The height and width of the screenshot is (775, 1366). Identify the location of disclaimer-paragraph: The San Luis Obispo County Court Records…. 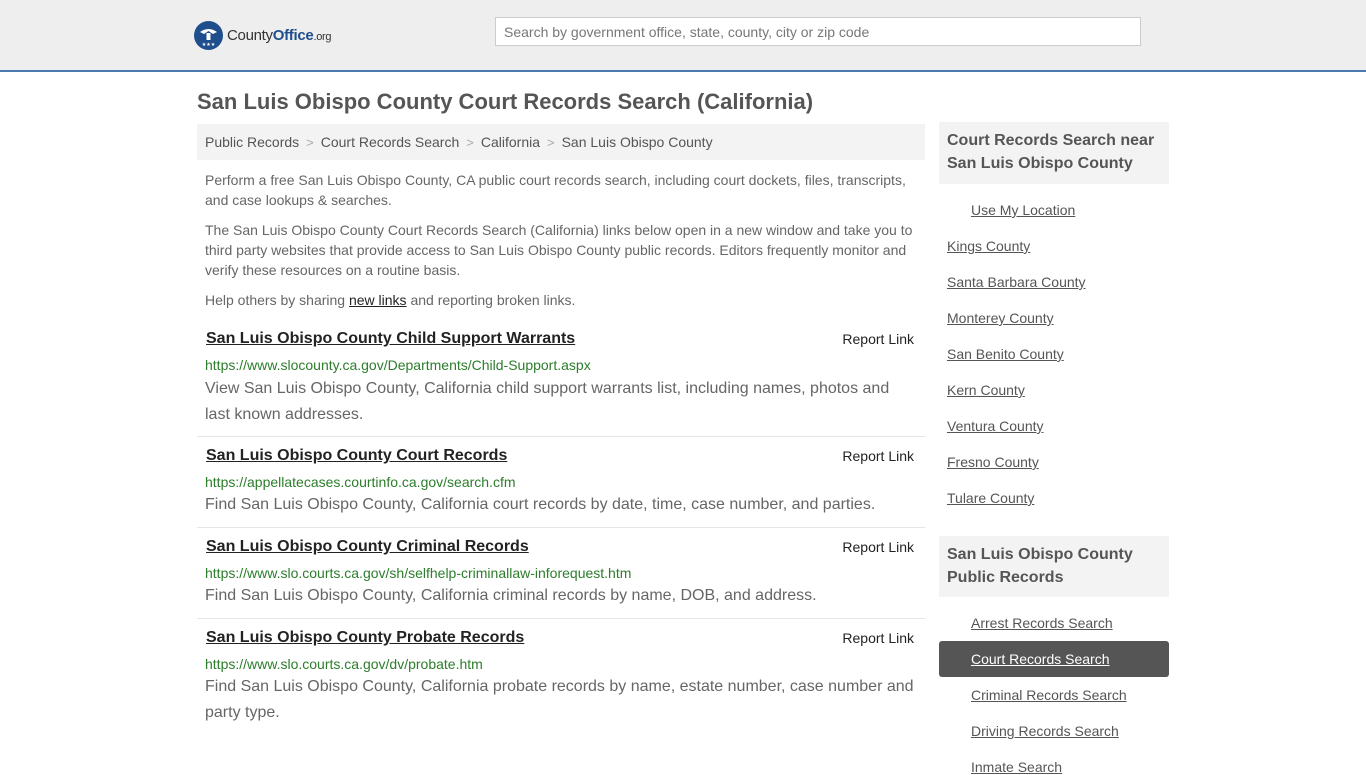
(559, 250).